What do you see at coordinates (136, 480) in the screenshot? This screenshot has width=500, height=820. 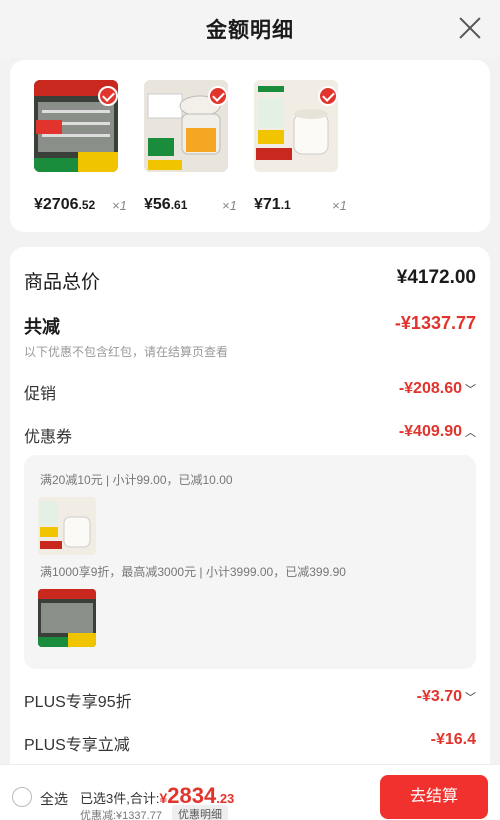 I see `coupon-line: 满20减10元 | 小计99.00，已减10.00` at bounding box center [136, 480].